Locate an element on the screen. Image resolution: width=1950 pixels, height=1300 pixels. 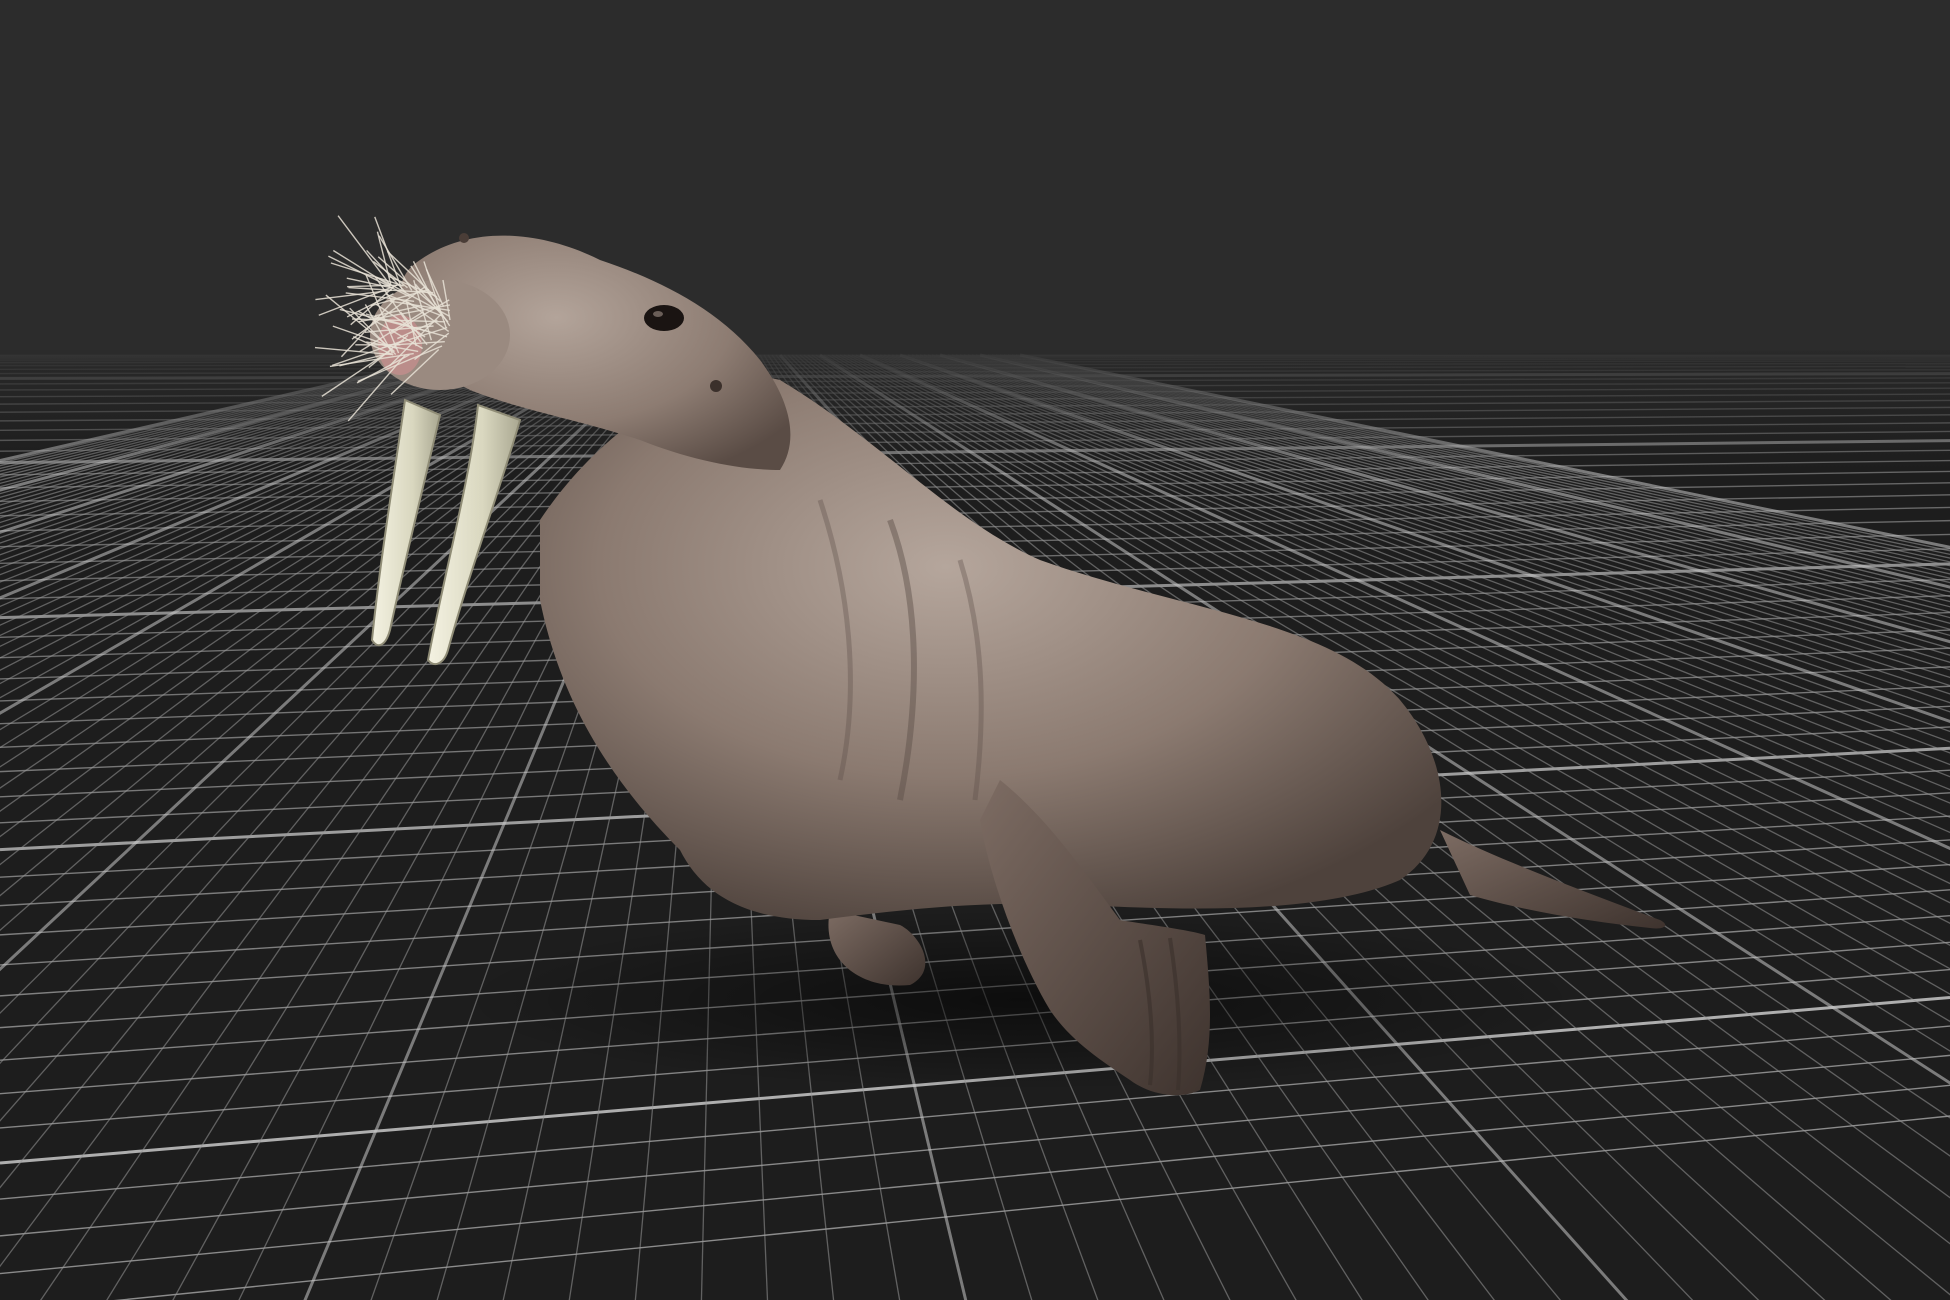
eye-highlight is located at coordinates (658, 314).